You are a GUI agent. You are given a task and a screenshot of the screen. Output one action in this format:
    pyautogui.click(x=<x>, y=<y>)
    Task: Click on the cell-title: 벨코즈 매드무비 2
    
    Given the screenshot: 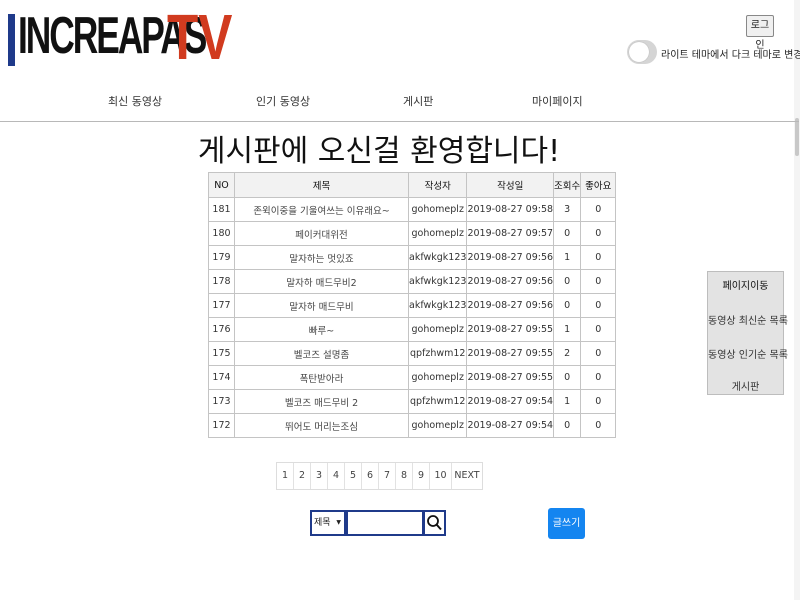 What is the action you would take?
    pyautogui.click(x=321, y=401)
    